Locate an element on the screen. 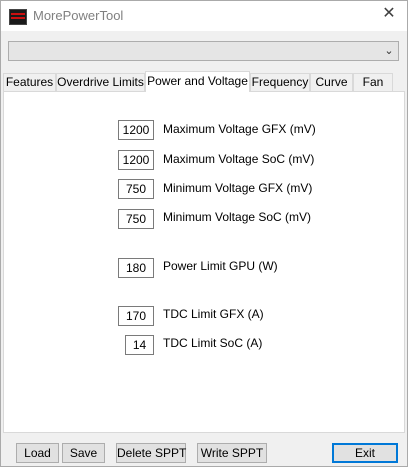 The image size is (408, 467). min-voltage-gfx-field: 750 is located at coordinates (136, 189).